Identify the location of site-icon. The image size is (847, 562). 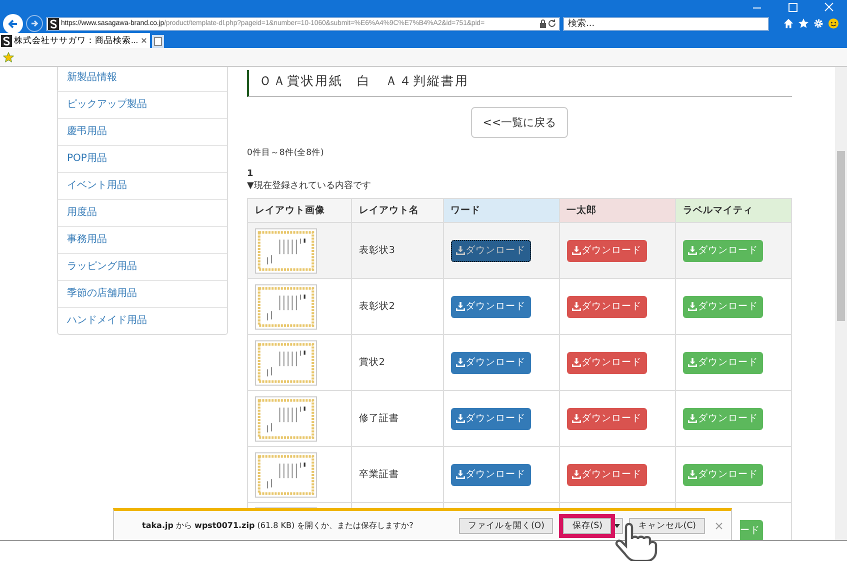
(53, 24).